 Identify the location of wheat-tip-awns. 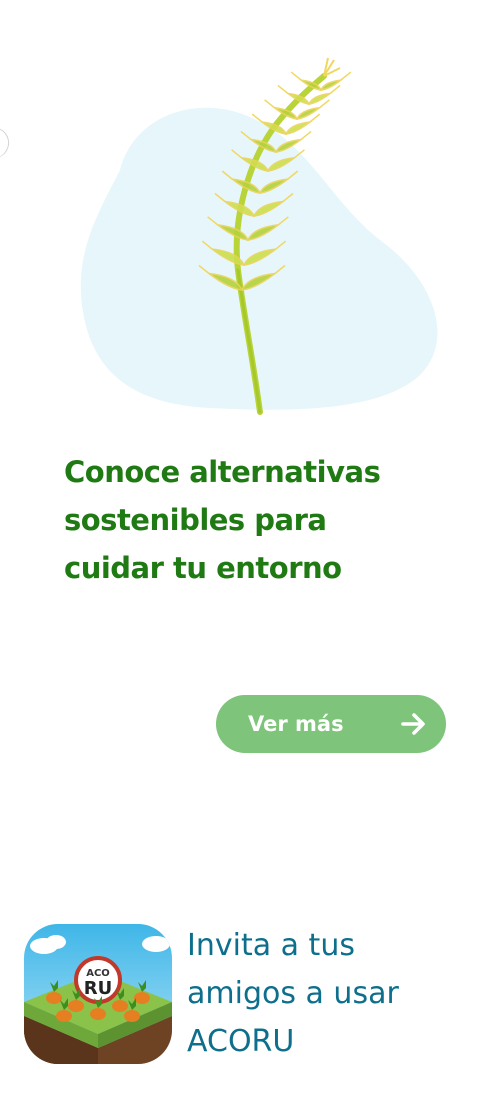
(332, 67).